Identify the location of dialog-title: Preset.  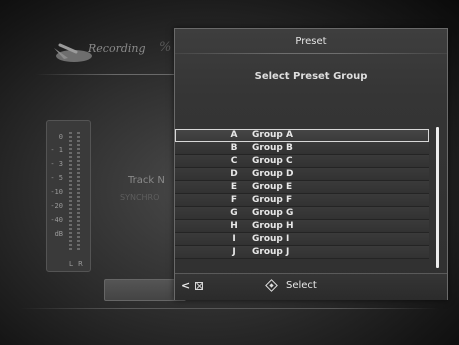
(311, 41).